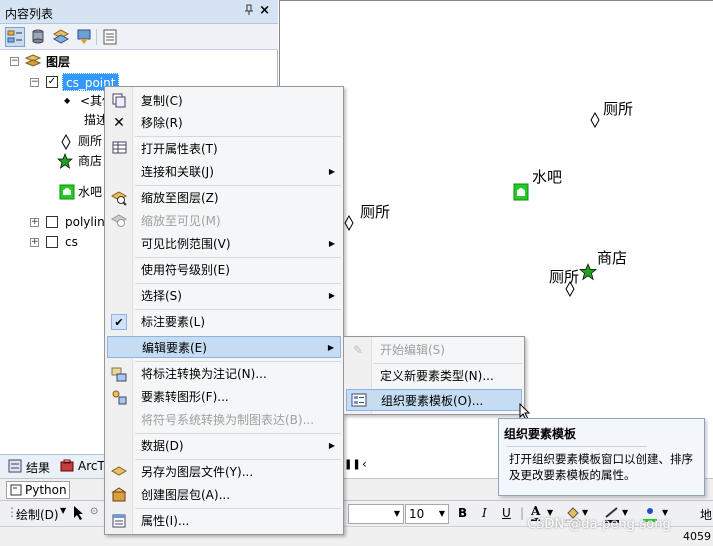  I want to click on font-size-select: 10 ▼, so click(427, 514).